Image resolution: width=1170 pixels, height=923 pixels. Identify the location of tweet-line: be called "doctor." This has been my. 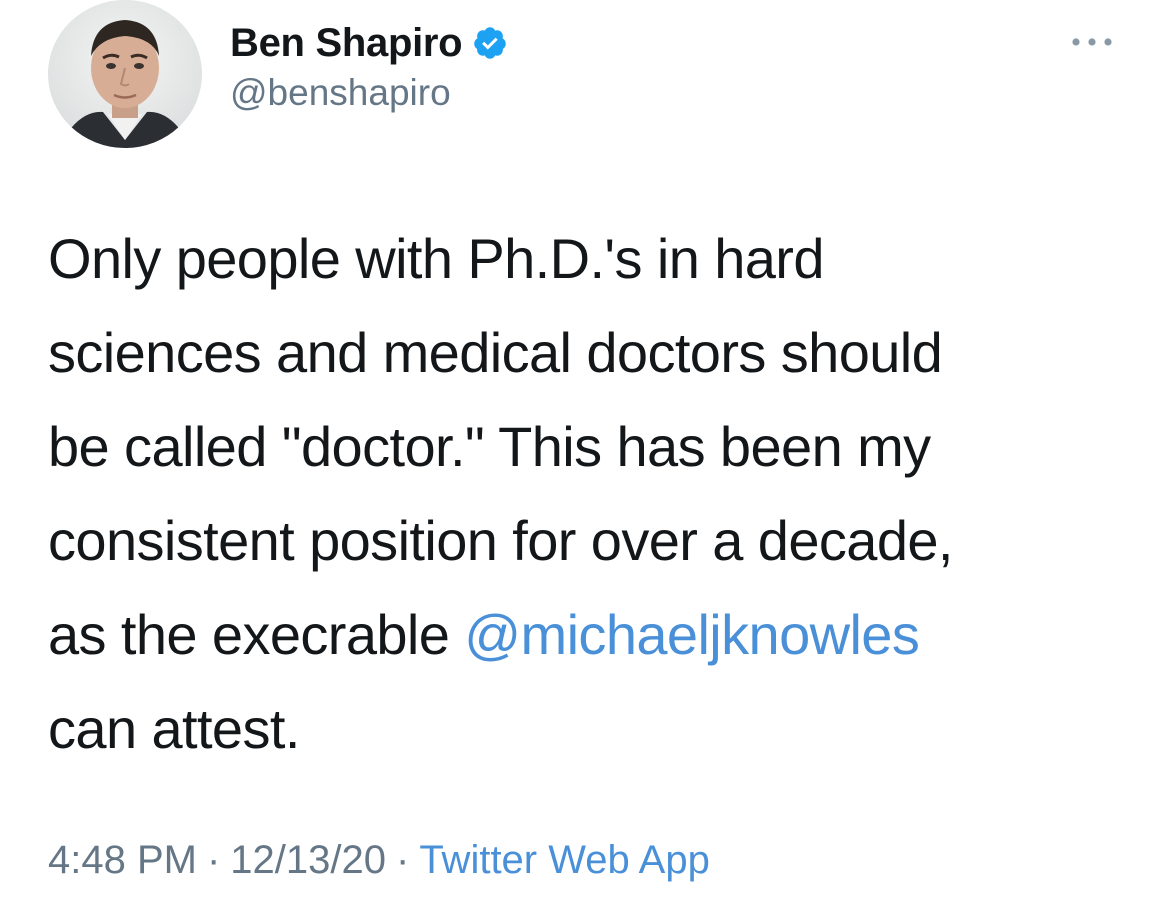
(489, 446).